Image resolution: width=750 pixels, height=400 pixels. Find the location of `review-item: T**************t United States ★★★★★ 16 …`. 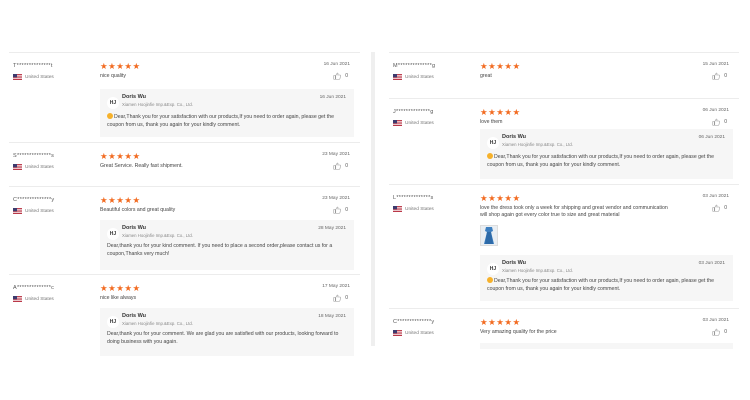

review-item: T**************t United States ★★★★★ 16 … is located at coordinates (184, 97).